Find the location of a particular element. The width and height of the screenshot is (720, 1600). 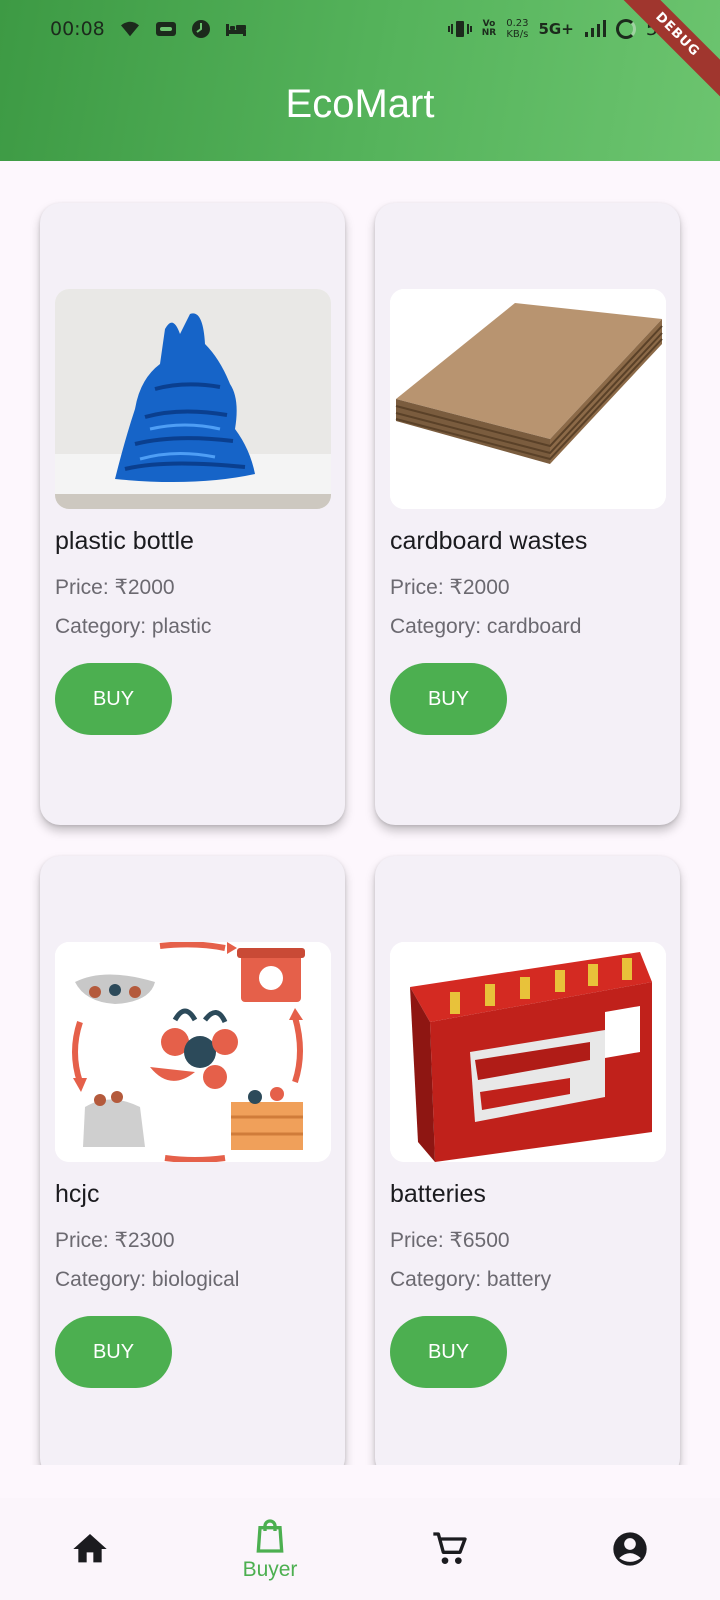

volte-indicator: Vo NR is located at coordinates (489, 28).